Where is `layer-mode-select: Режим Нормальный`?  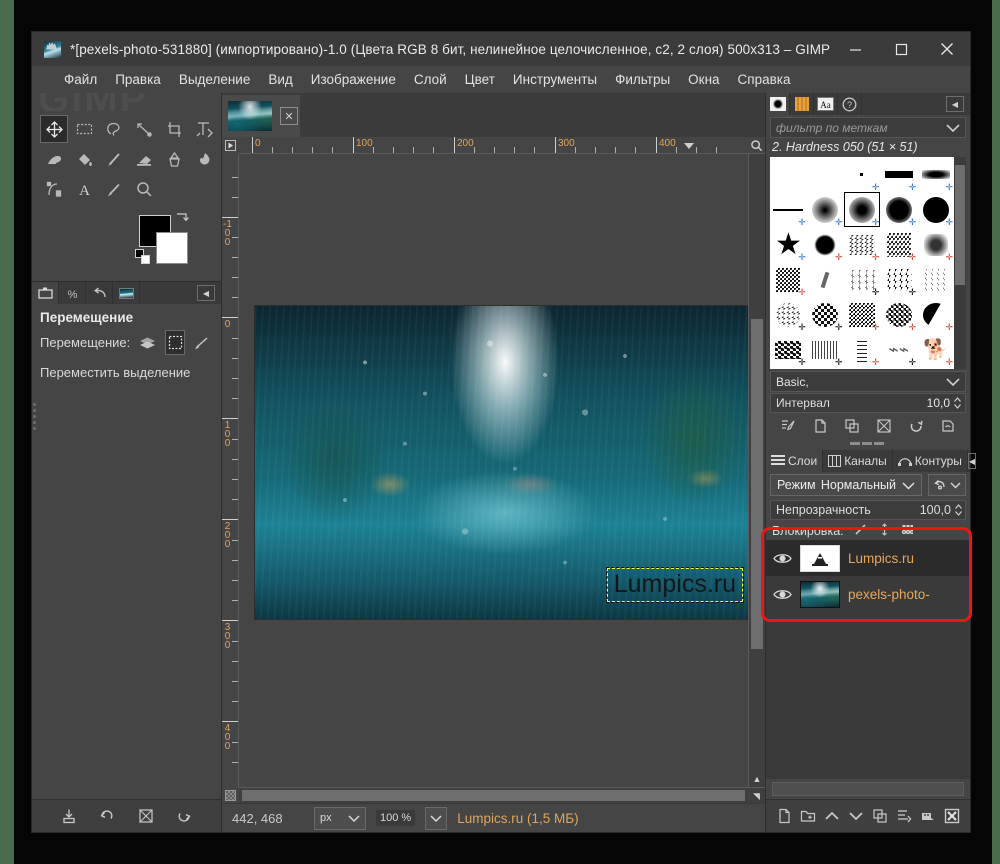 layer-mode-select: Режим Нормальный is located at coordinates (846, 485).